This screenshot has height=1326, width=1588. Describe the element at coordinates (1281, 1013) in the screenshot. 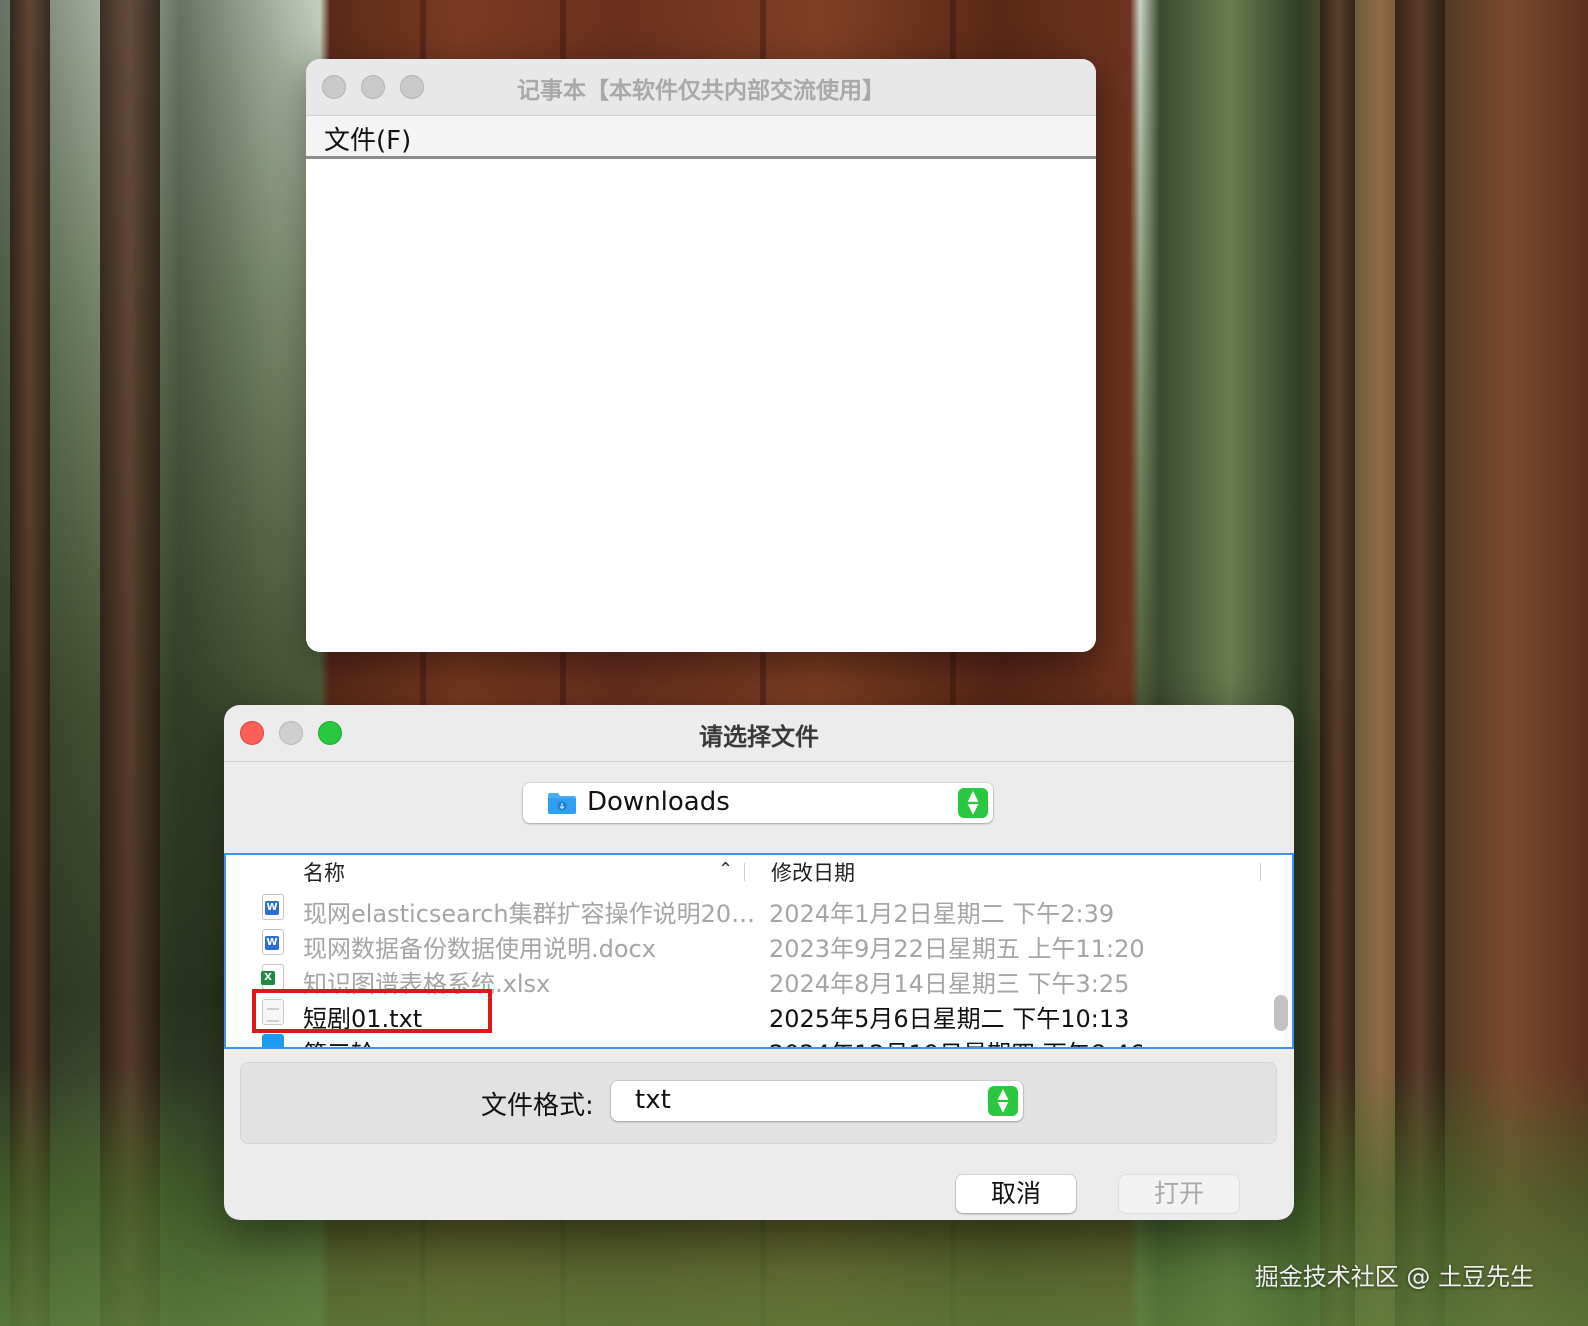

I see `vertical-scrollbar` at that location.